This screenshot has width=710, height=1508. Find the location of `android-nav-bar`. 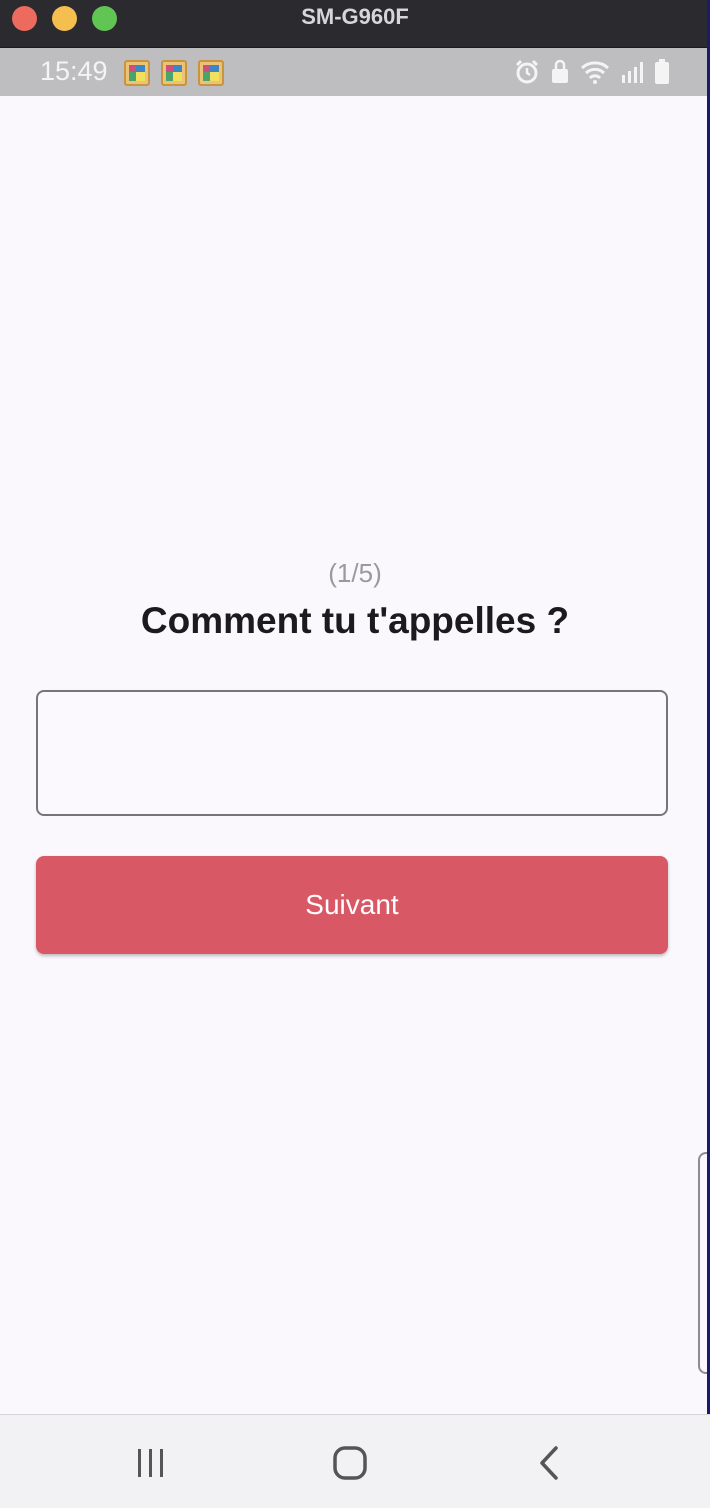

android-nav-bar is located at coordinates (355, 1461).